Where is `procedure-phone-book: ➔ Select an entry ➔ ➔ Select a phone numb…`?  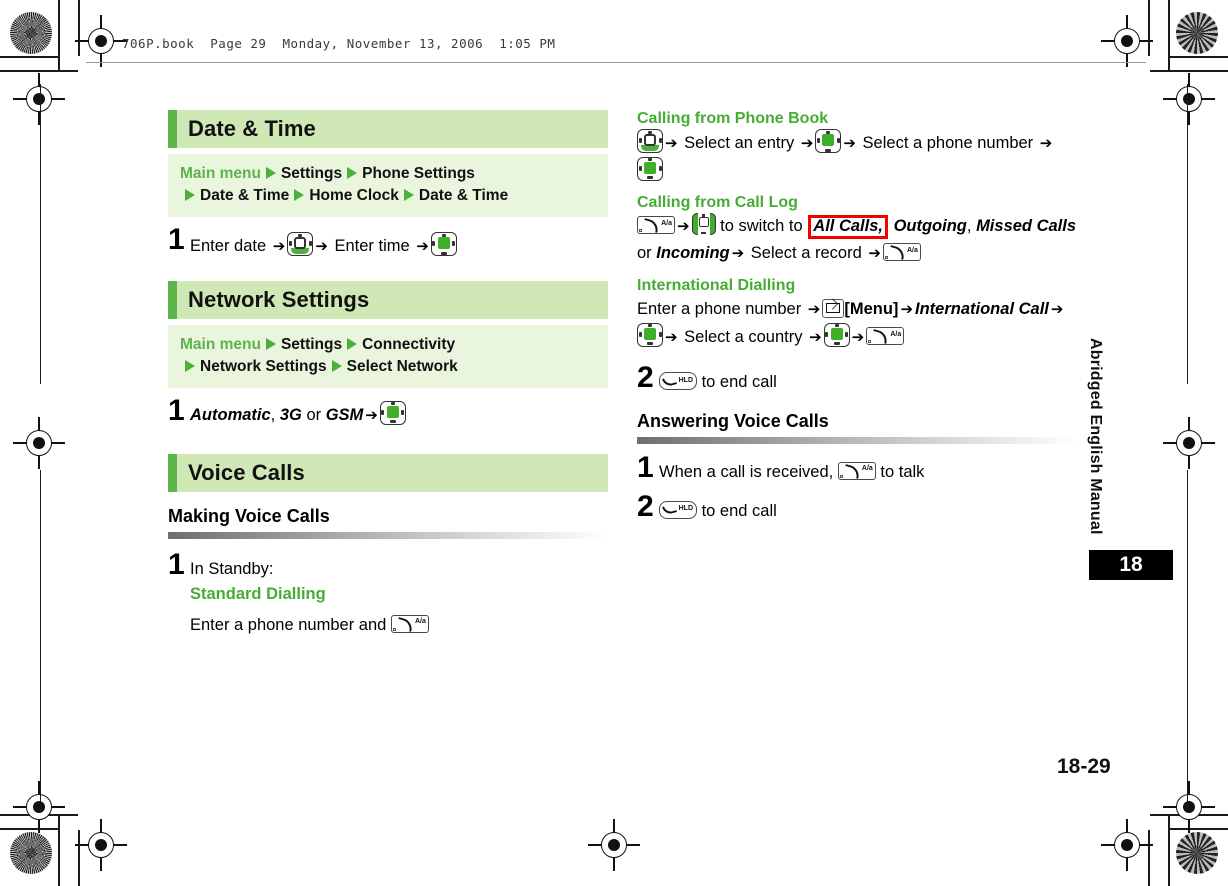 procedure-phone-book: ➔ Select an entry ➔ ➔ Select a phone numb… is located at coordinates (857, 156).